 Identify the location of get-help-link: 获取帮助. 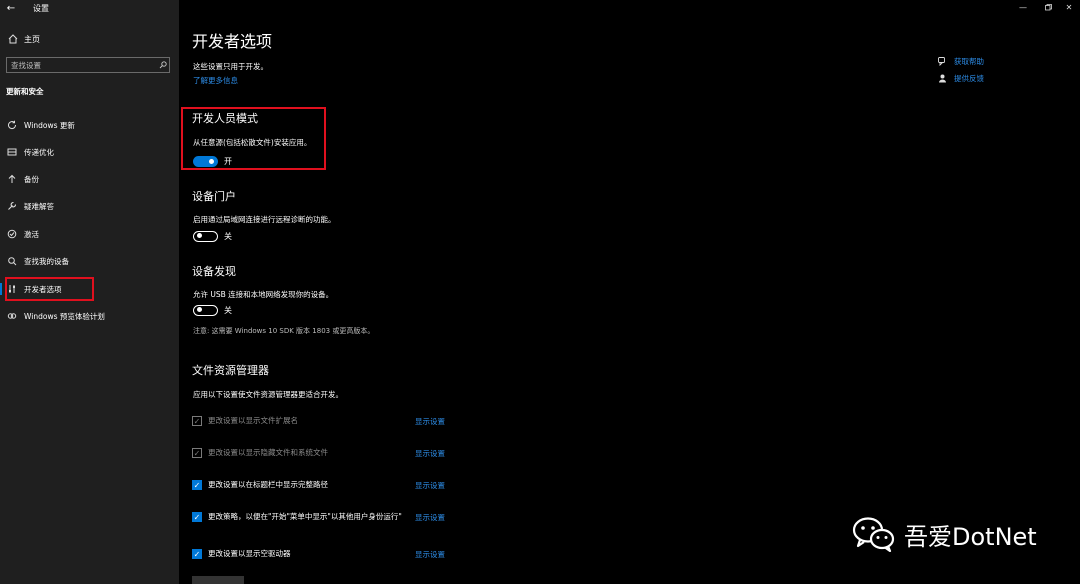
(960, 61).